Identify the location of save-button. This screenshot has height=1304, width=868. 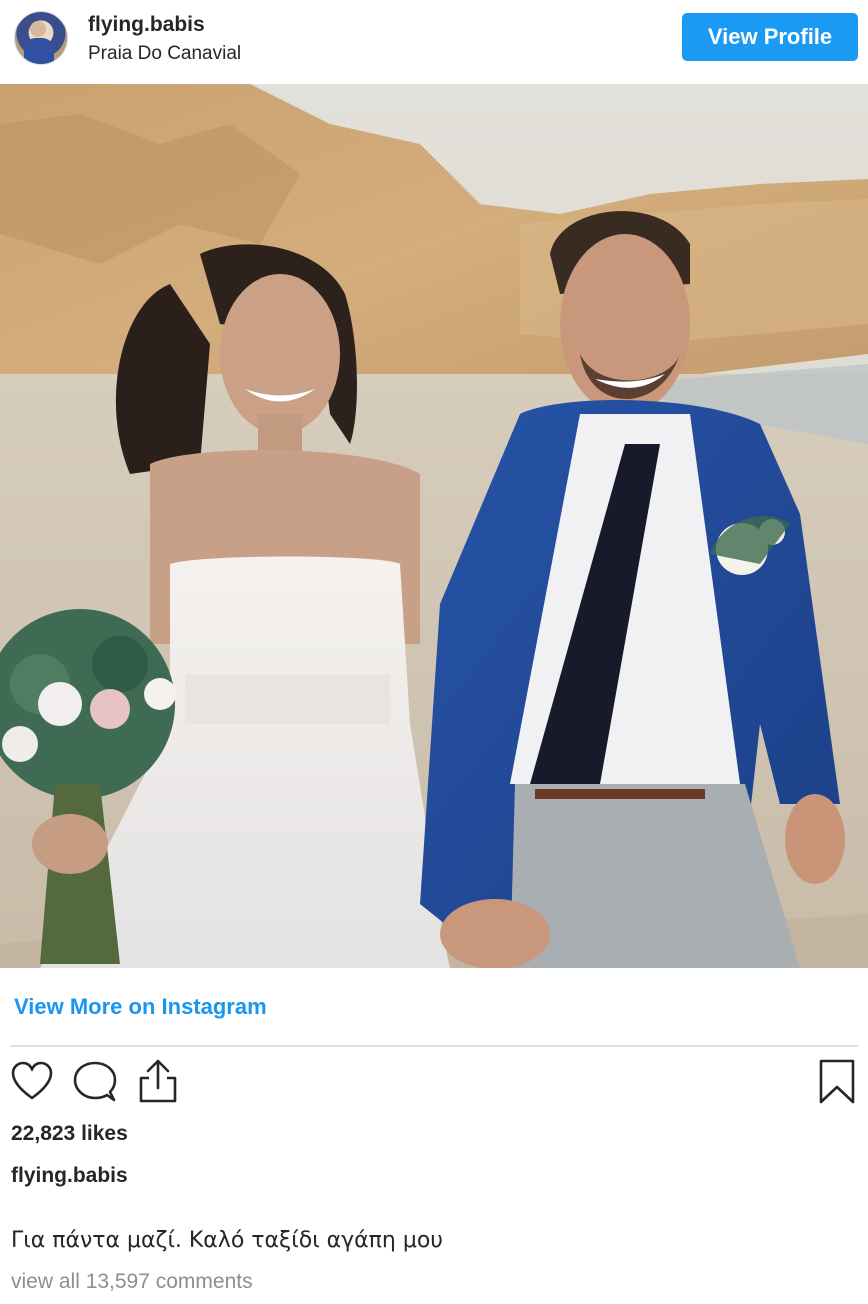
(837, 1084).